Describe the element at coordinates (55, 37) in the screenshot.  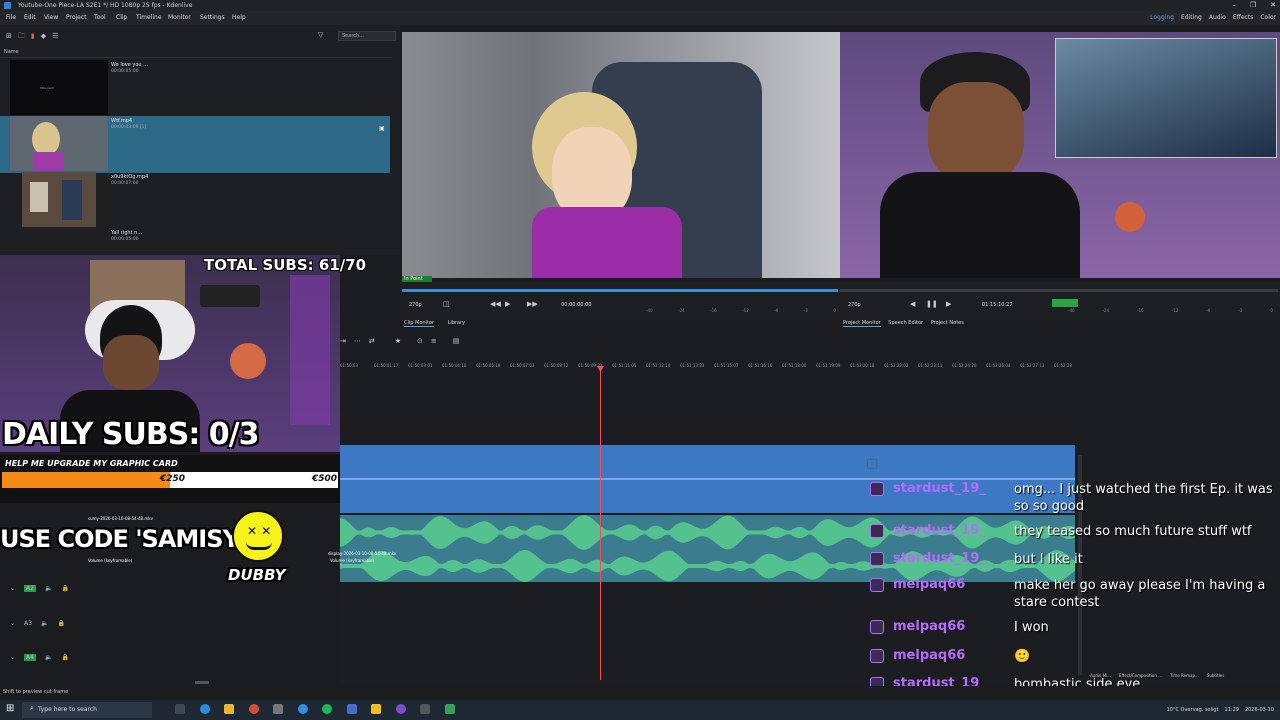
I see `menu-icon: ☰` at that location.